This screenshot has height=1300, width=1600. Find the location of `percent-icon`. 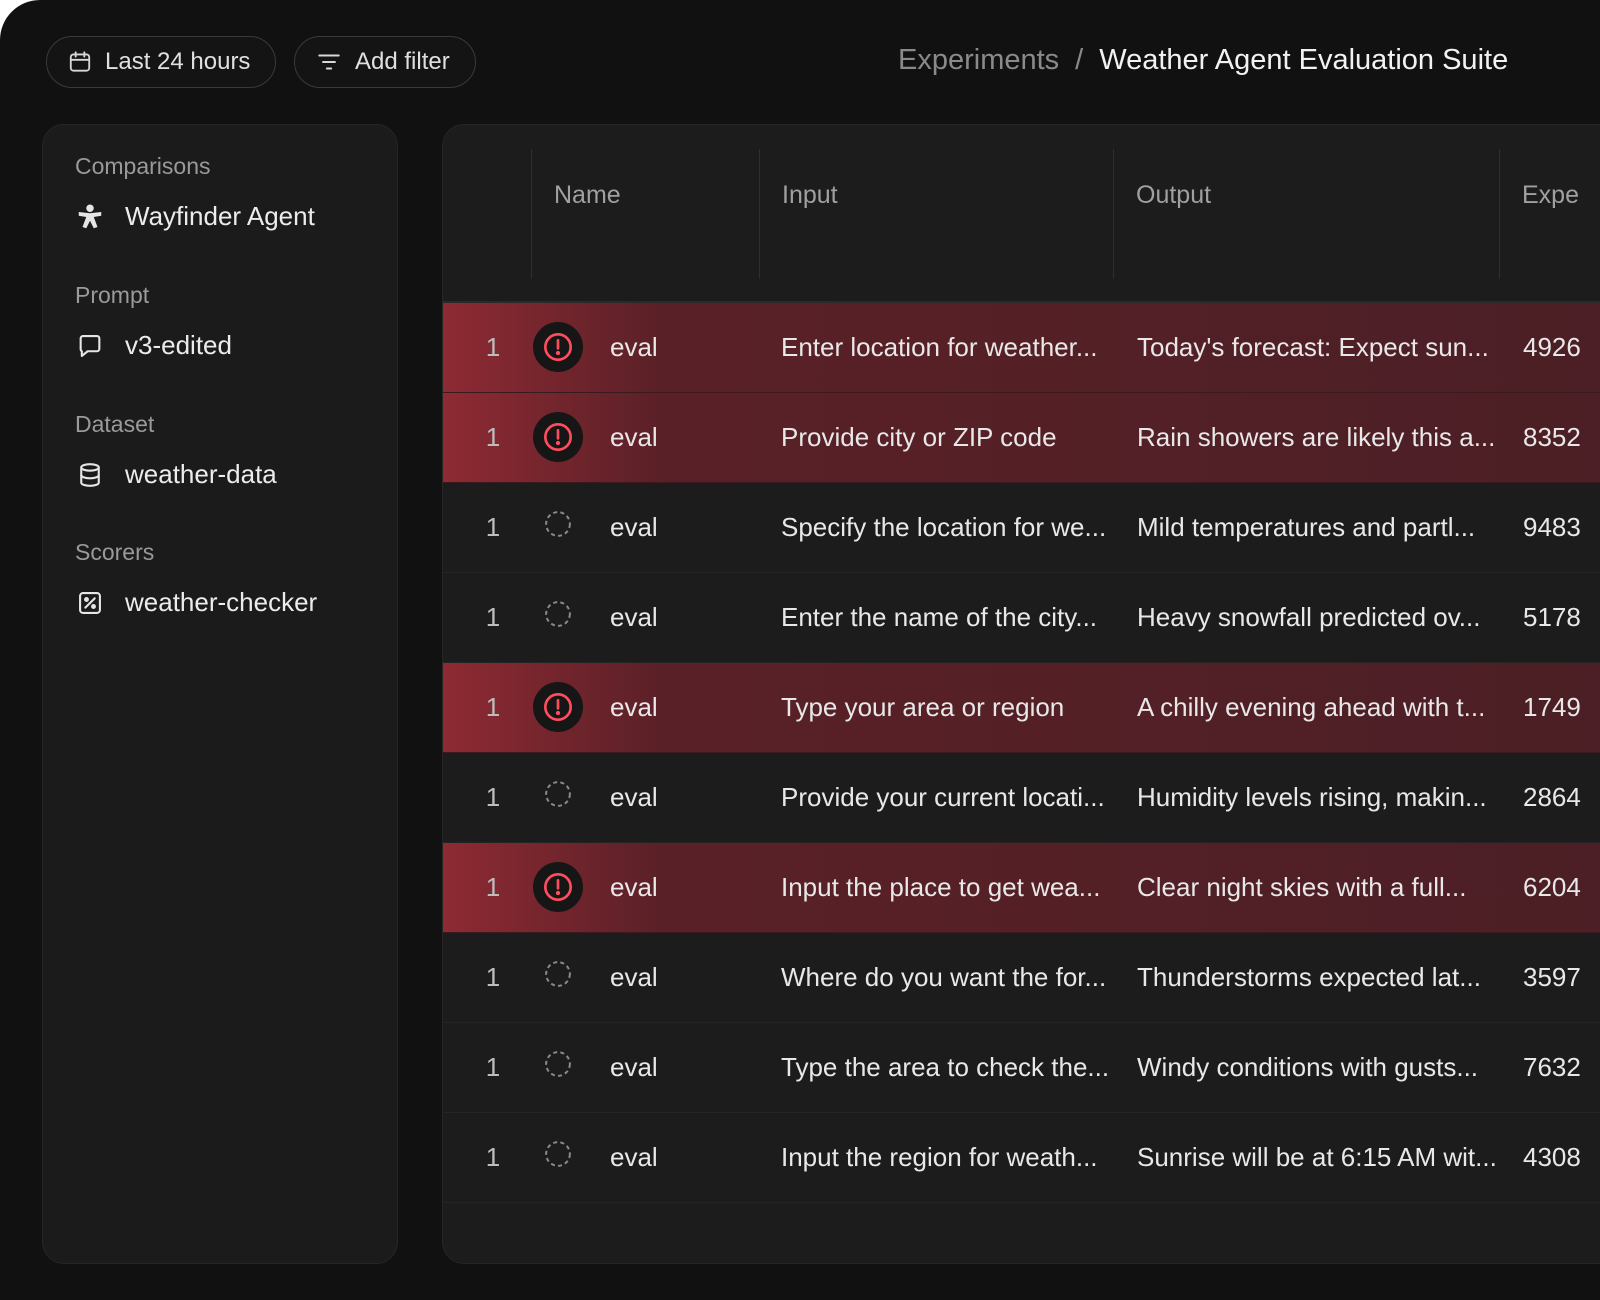

percent-icon is located at coordinates (90, 603).